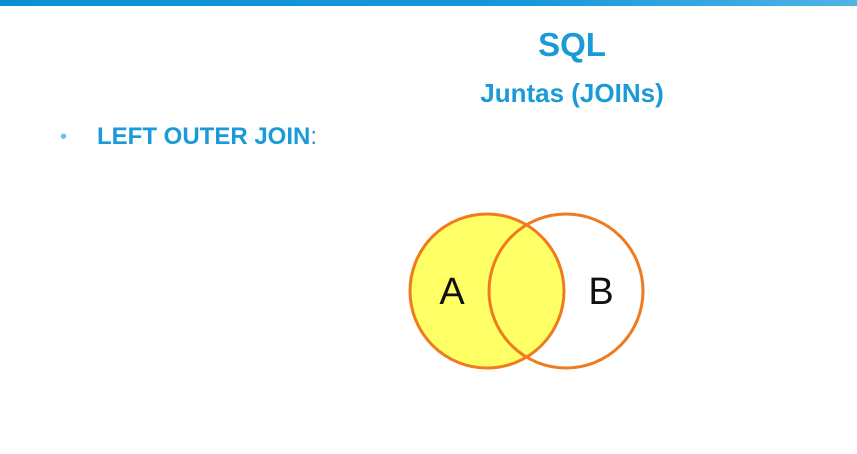 This screenshot has height=454, width=857. I want to click on bullet-label: LEFT OUTER JOIN, so click(204, 136).